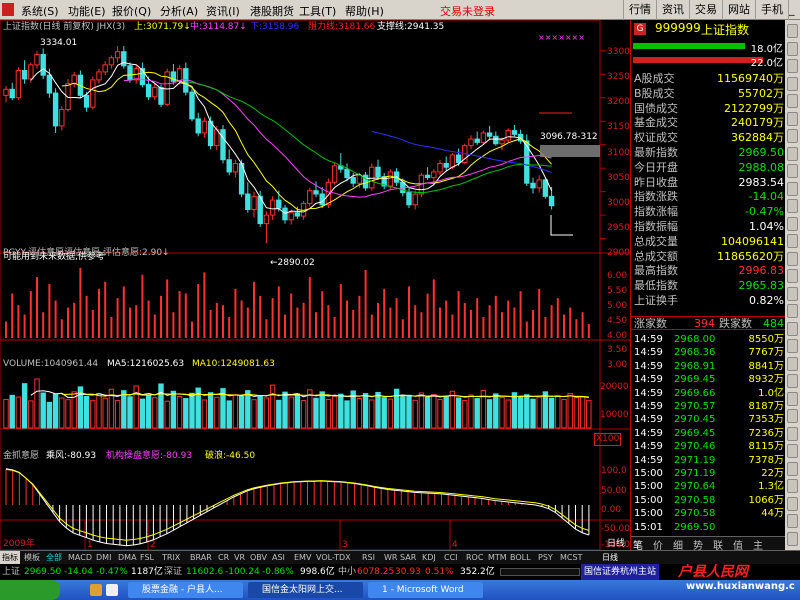  I want to click on indicator-tab: SAR, so click(408, 557).